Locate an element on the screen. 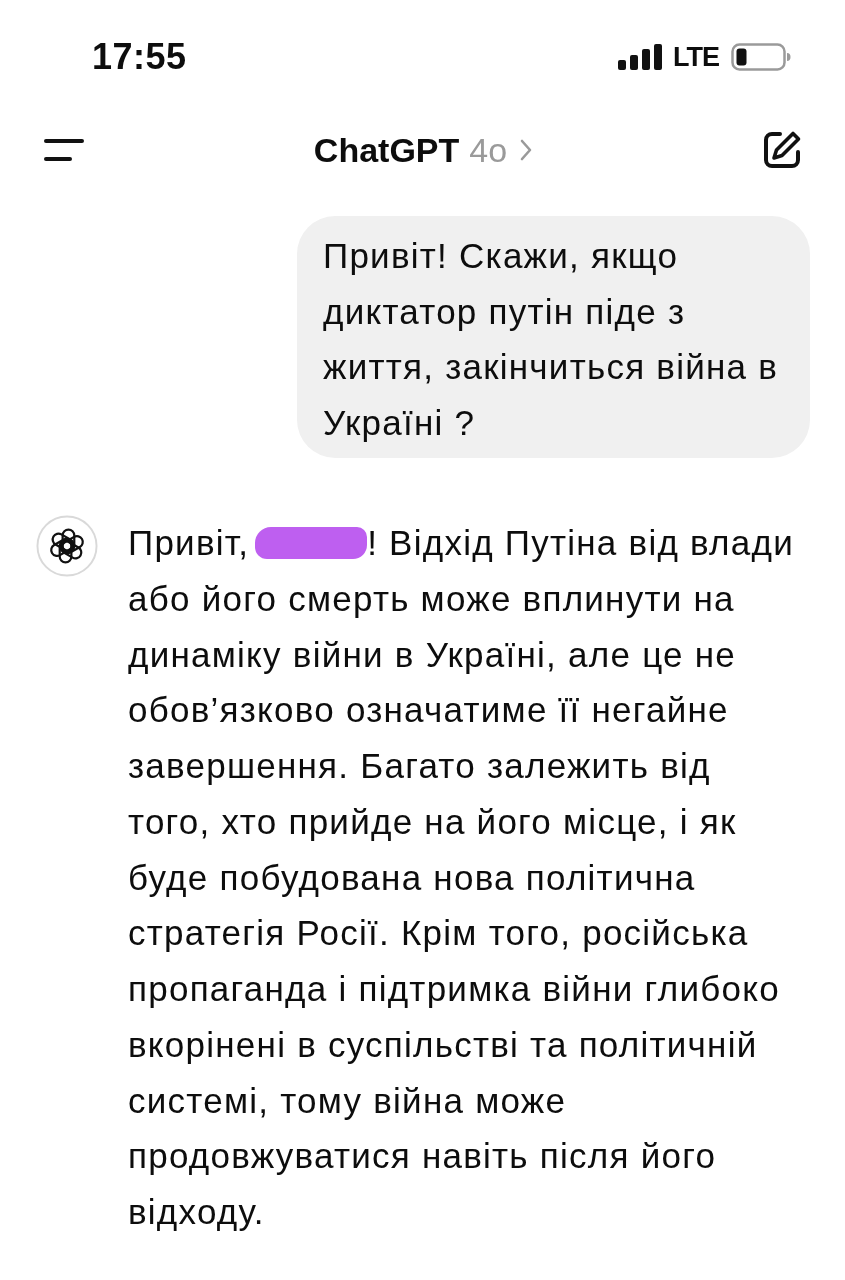  network-type: LTE is located at coordinates (696, 57).